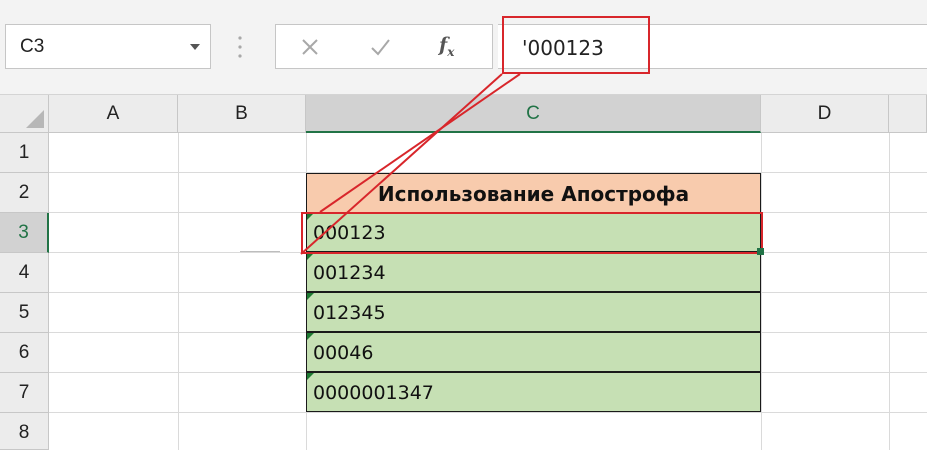 The width and height of the screenshot is (927, 453). What do you see at coordinates (451, 51) in the screenshot?
I see `fx-sub-label: x` at bounding box center [451, 51].